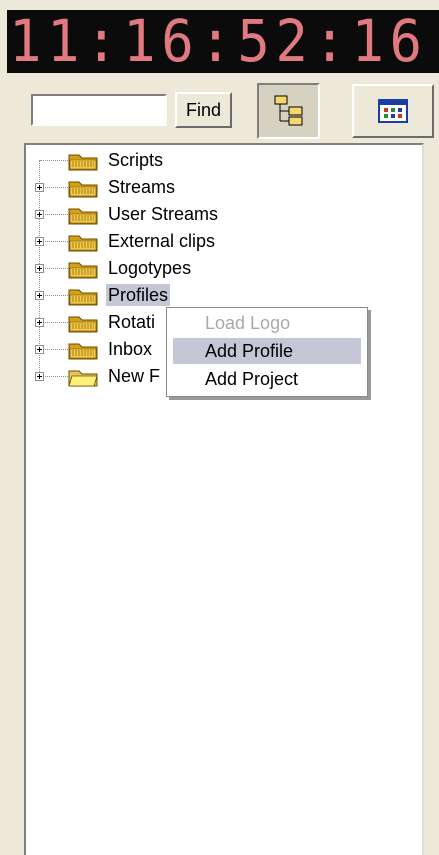  I want to click on tree-item-label: Streams, so click(142, 187).